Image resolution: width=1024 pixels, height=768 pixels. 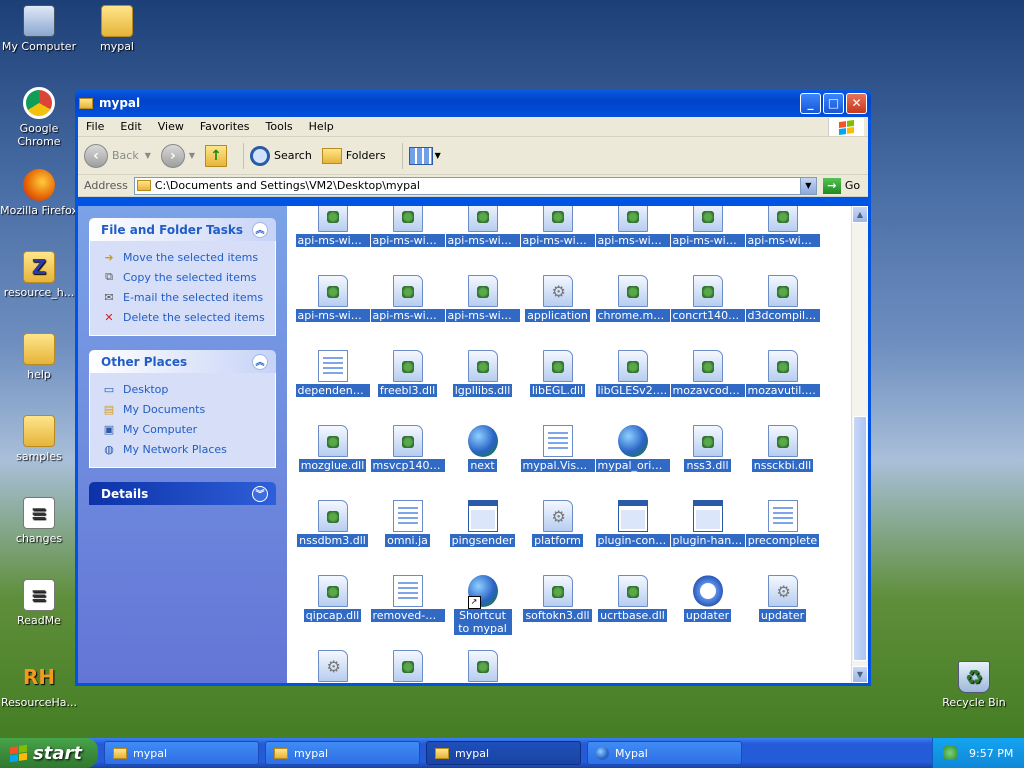 I want to click on vertical-scrollbar: ▲ ▼, so click(x=859, y=444).